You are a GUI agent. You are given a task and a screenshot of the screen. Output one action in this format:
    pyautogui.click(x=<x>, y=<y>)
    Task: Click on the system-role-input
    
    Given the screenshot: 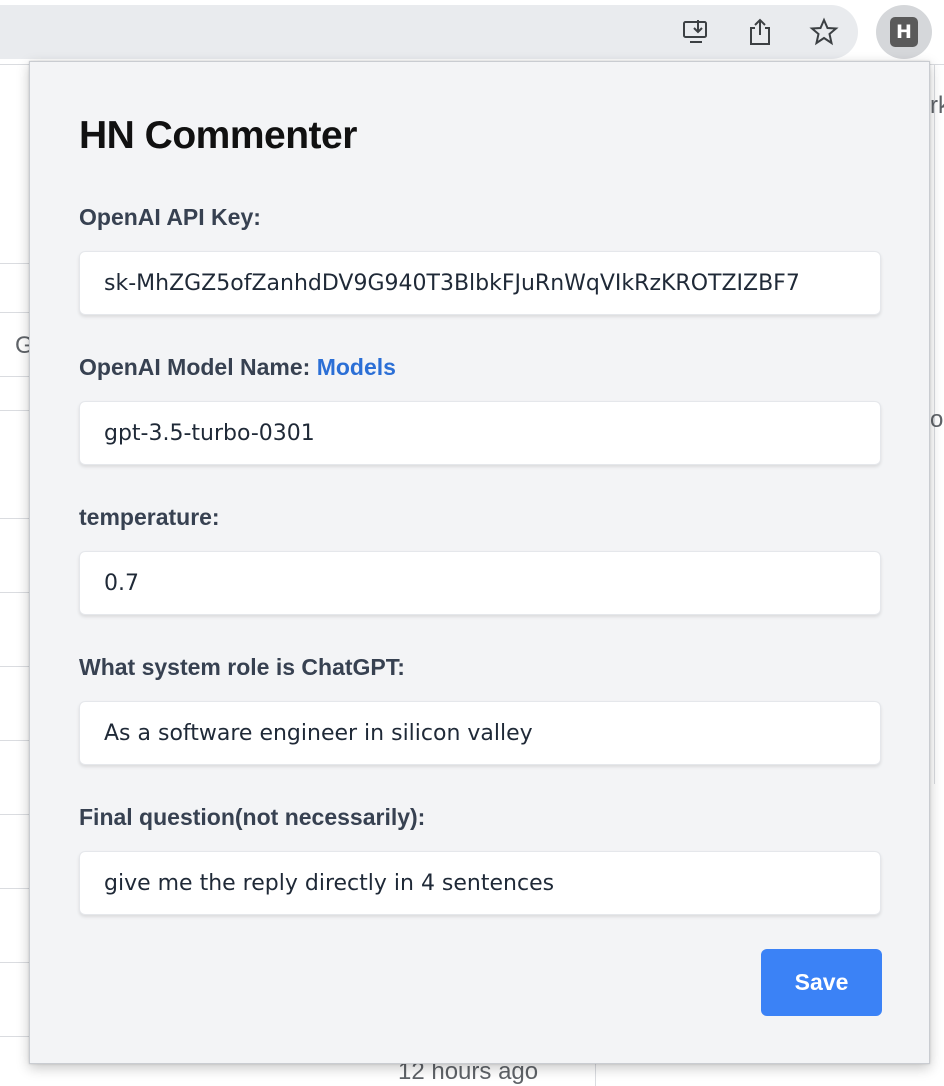 What is the action you would take?
    pyautogui.click(x=480, y=733)
    